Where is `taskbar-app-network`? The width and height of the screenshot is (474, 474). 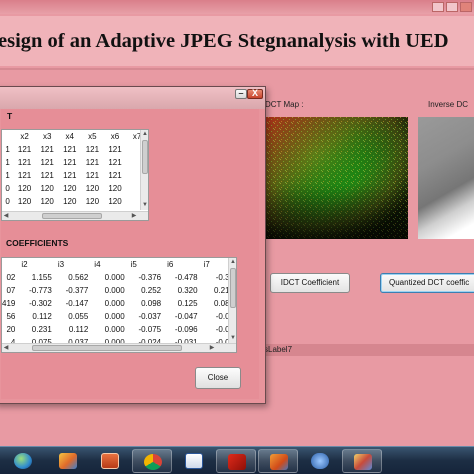 taskbar-app-network is located at coordinates (320, 461).